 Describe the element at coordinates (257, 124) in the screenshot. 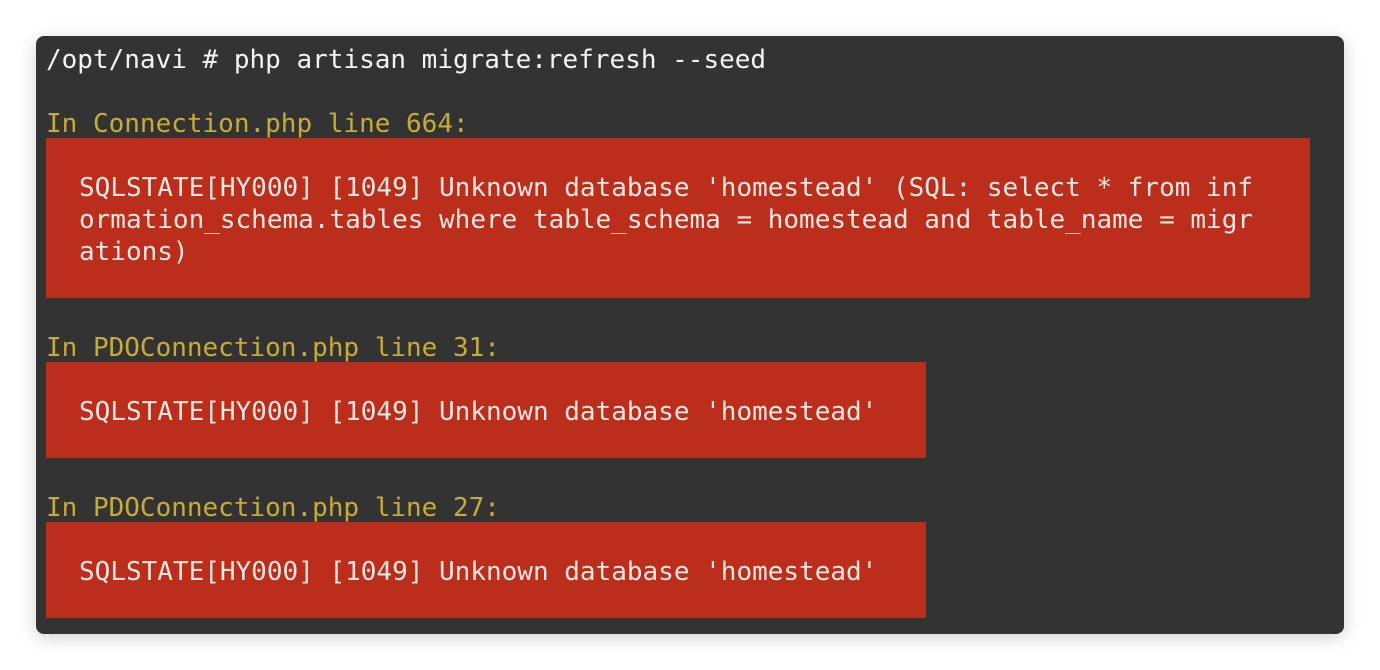

I see `error-heading: In Connection.php line 664:` at that location.